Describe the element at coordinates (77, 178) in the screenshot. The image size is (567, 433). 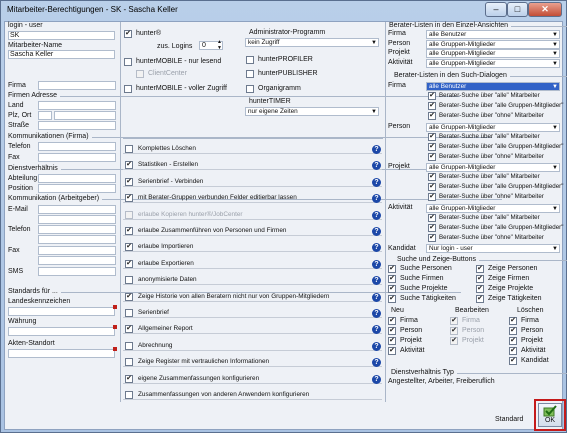
I see `abteilung-field` at that location.